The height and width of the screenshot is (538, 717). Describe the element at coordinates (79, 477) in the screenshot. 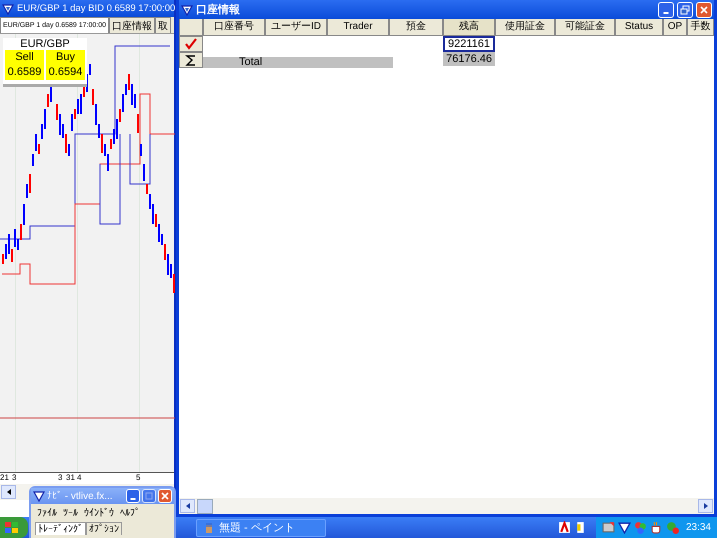

I see `axis-label: 4` at that location.